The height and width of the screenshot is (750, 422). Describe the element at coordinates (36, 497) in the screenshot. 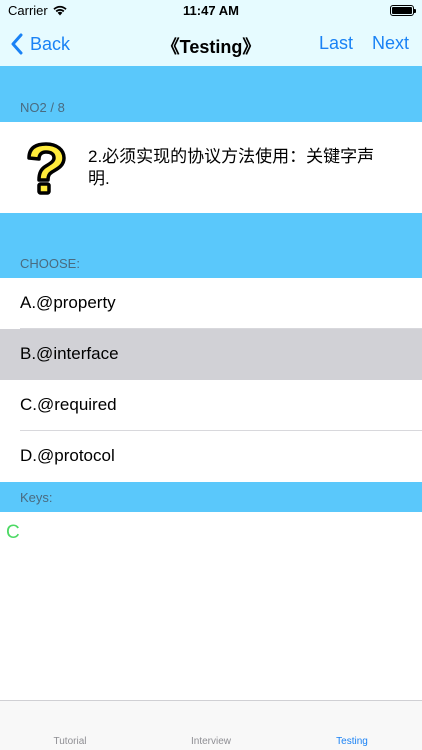

I see `keys-label: Keys:` at that location.